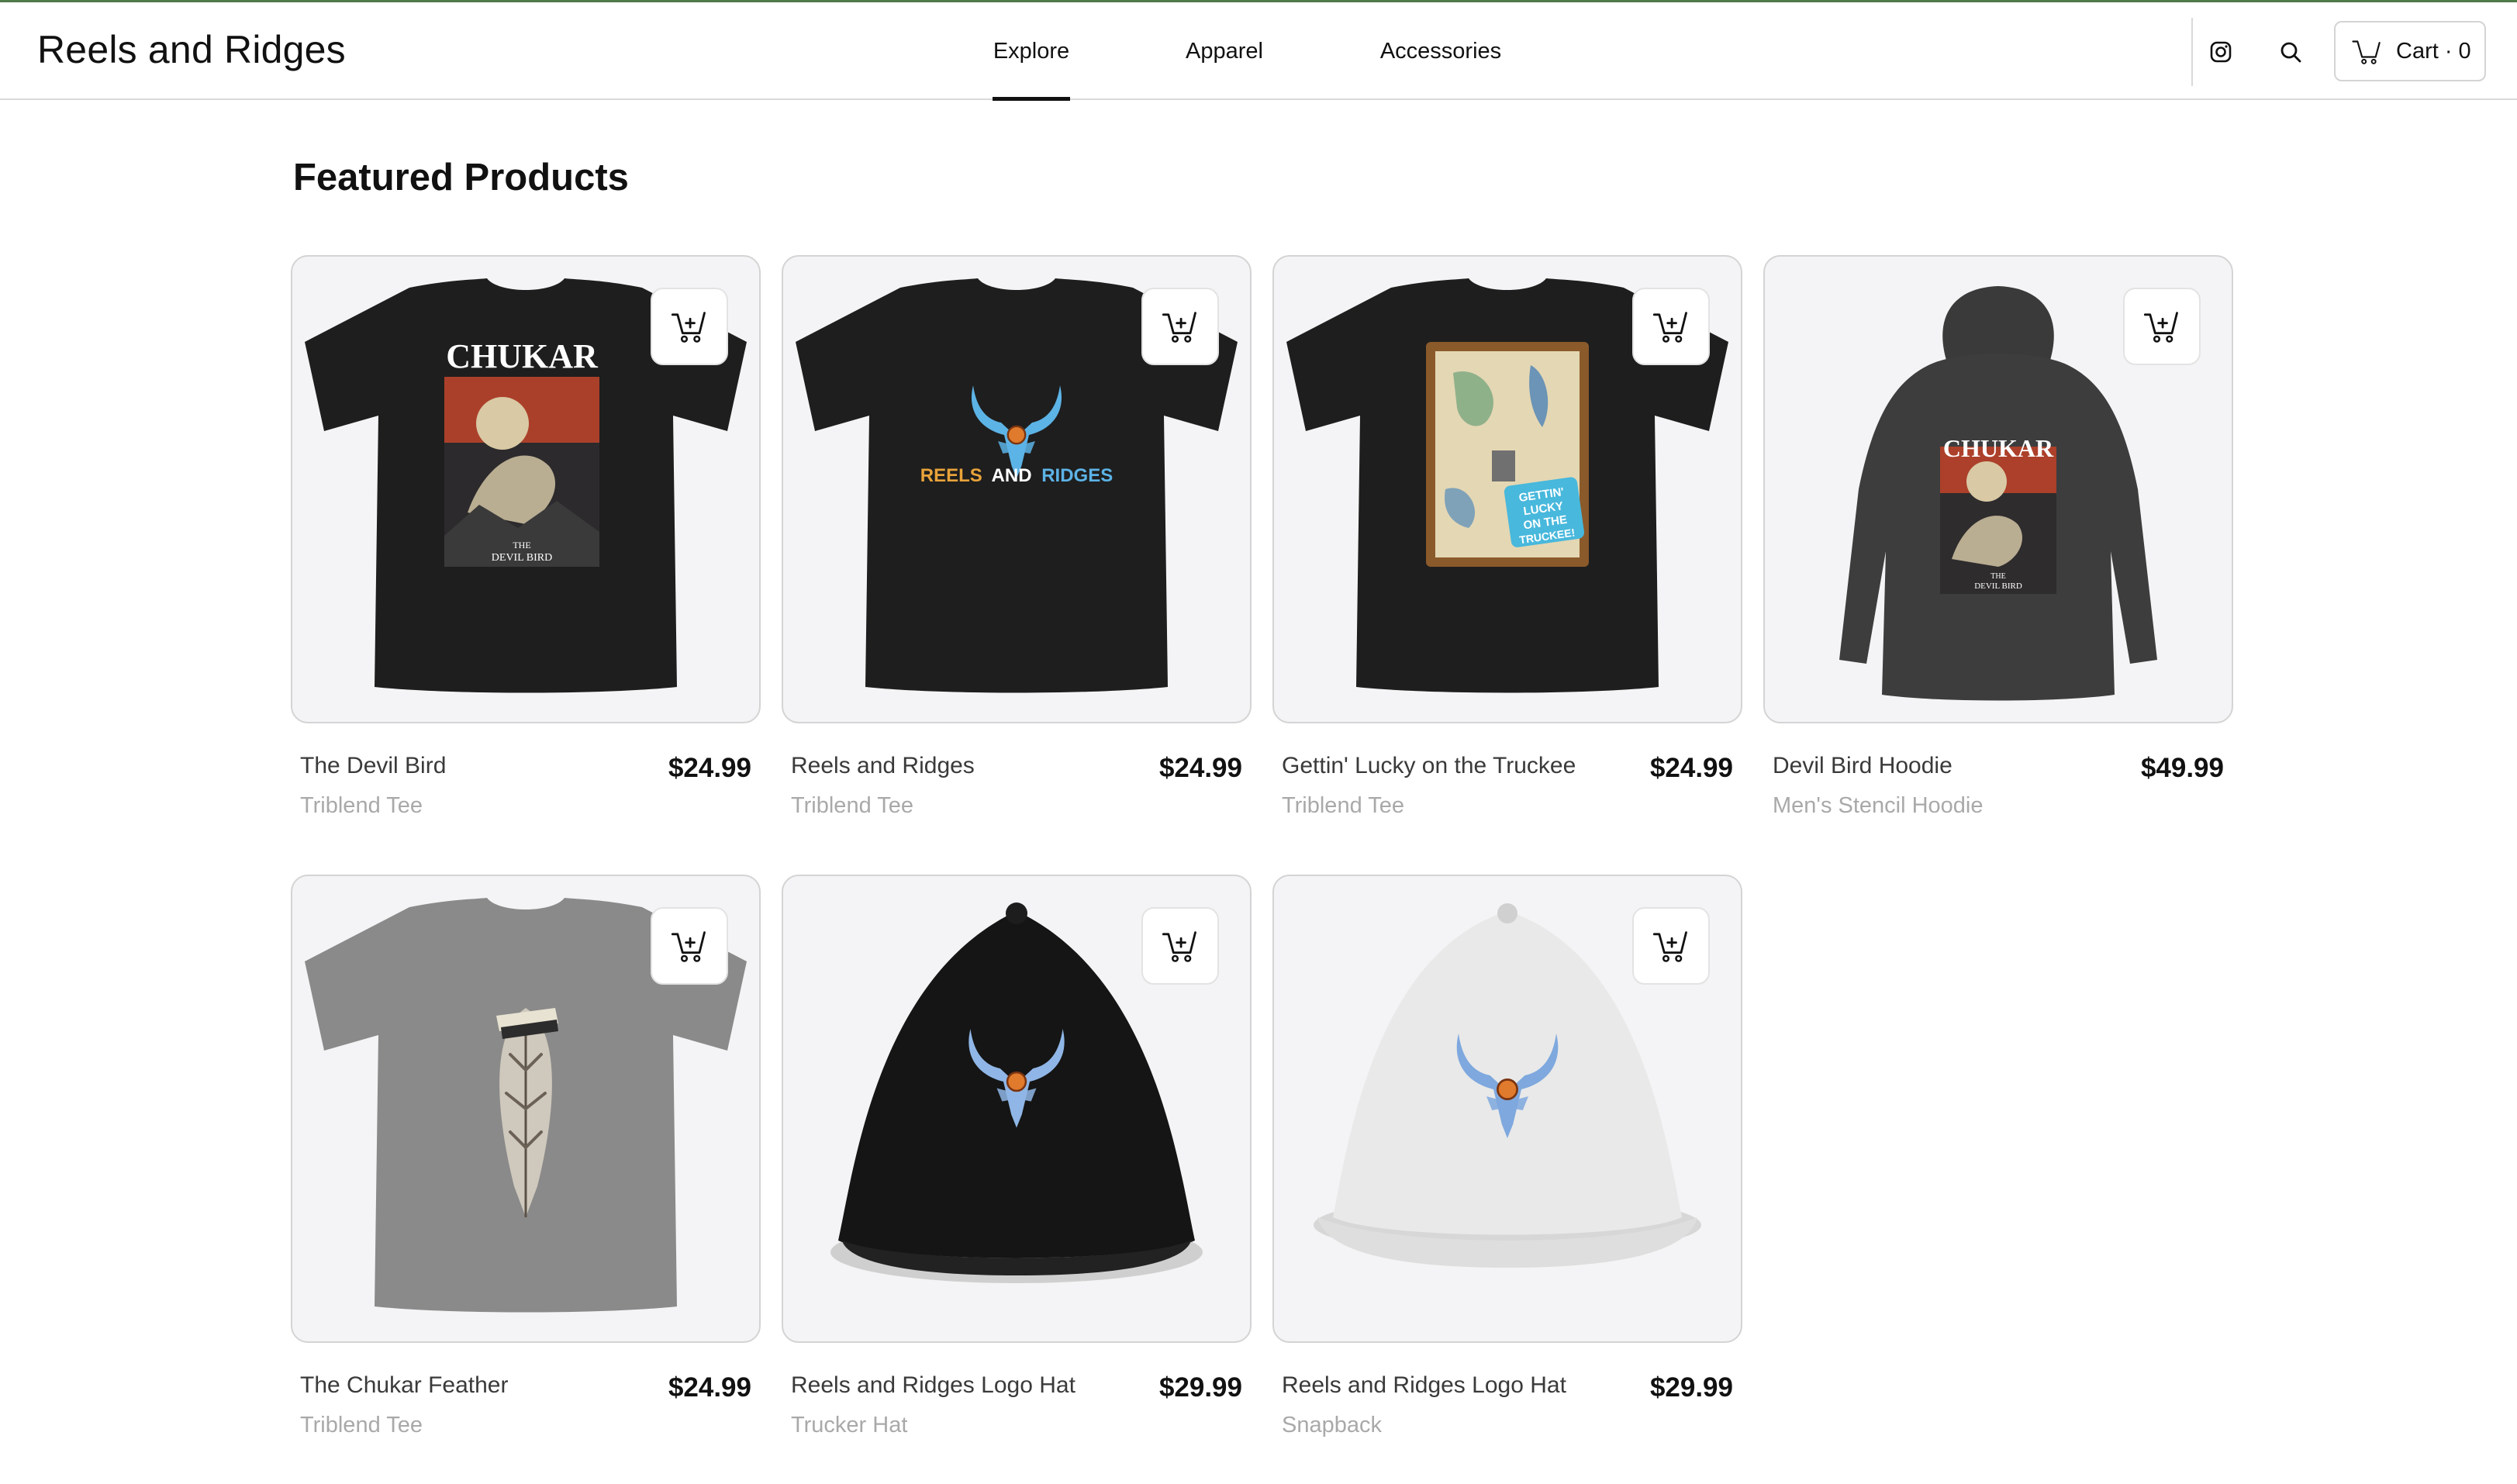 Image resolution: width=2517 pixels, height=1484 pixels. Describe the element at coordinates (404, 1386) in the screenshot. I see `product-name: The Chukar Feather` at that location.